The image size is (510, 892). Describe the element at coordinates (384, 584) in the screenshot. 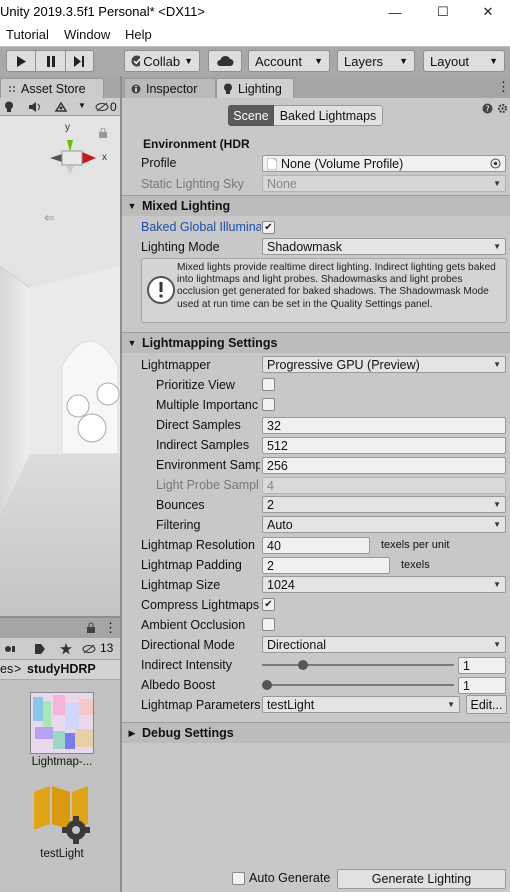

I see `lightmap-size-dropdown: 1024 ▼` at that location.